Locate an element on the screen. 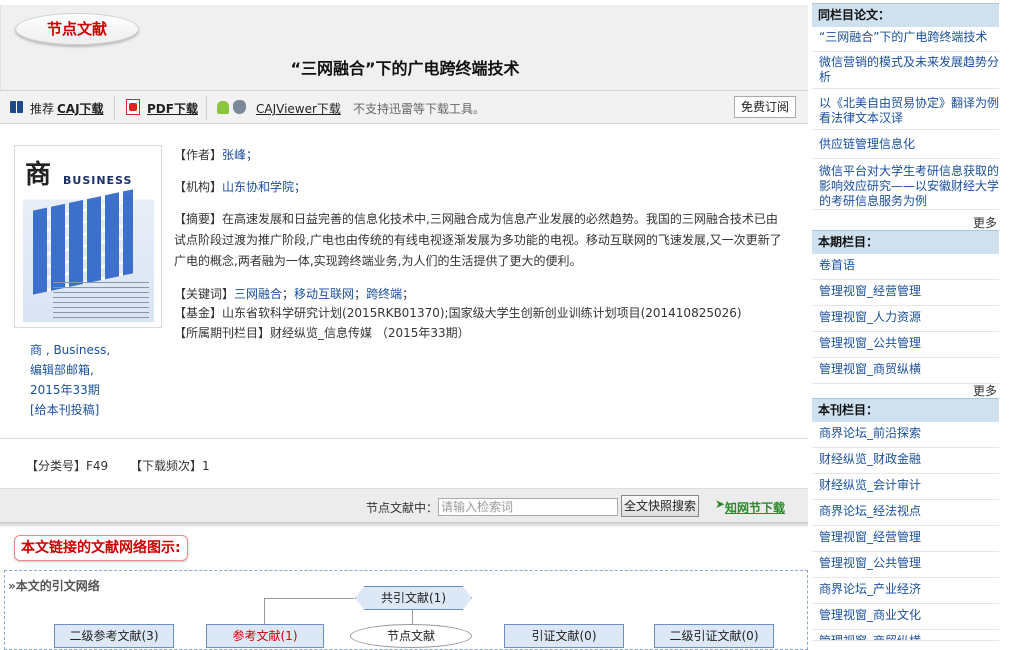  fund-label: 【基金】 is located at coordinates (198, 313).